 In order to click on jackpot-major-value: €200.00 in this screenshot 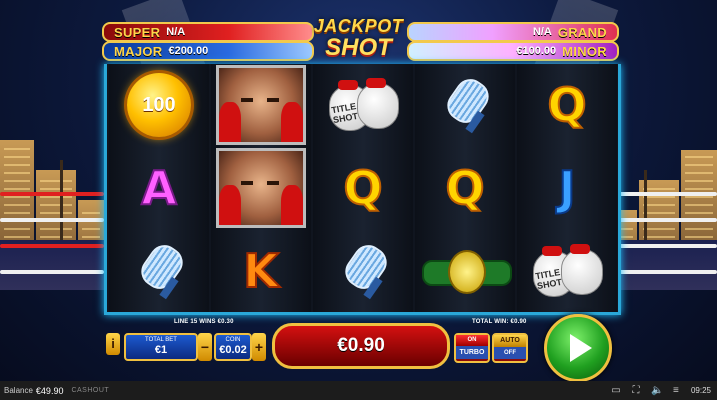, I will do `click(188, 51)`.